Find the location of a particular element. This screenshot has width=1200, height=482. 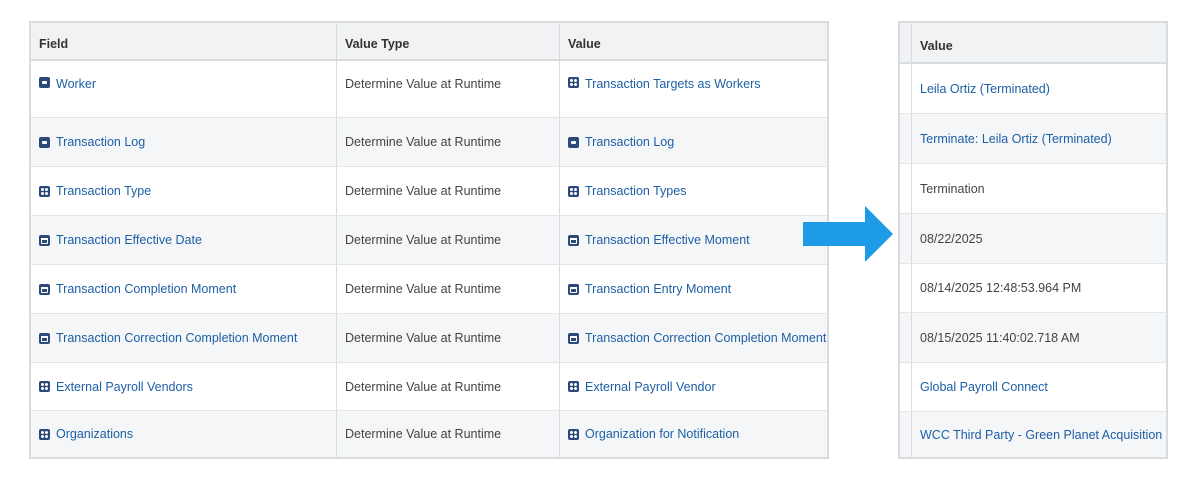

value-link: Global Payroll Connect is located at coordinates (1039, 387).